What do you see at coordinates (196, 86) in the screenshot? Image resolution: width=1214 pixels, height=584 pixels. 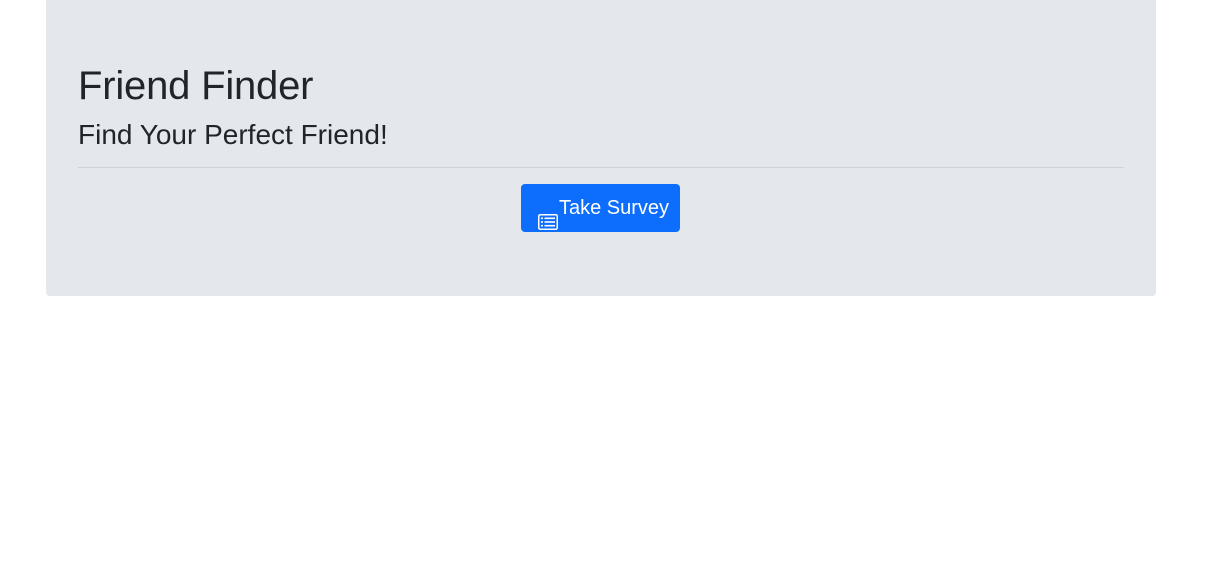 I see `page-title: Friend Finder` at bounding box center [196, 86].